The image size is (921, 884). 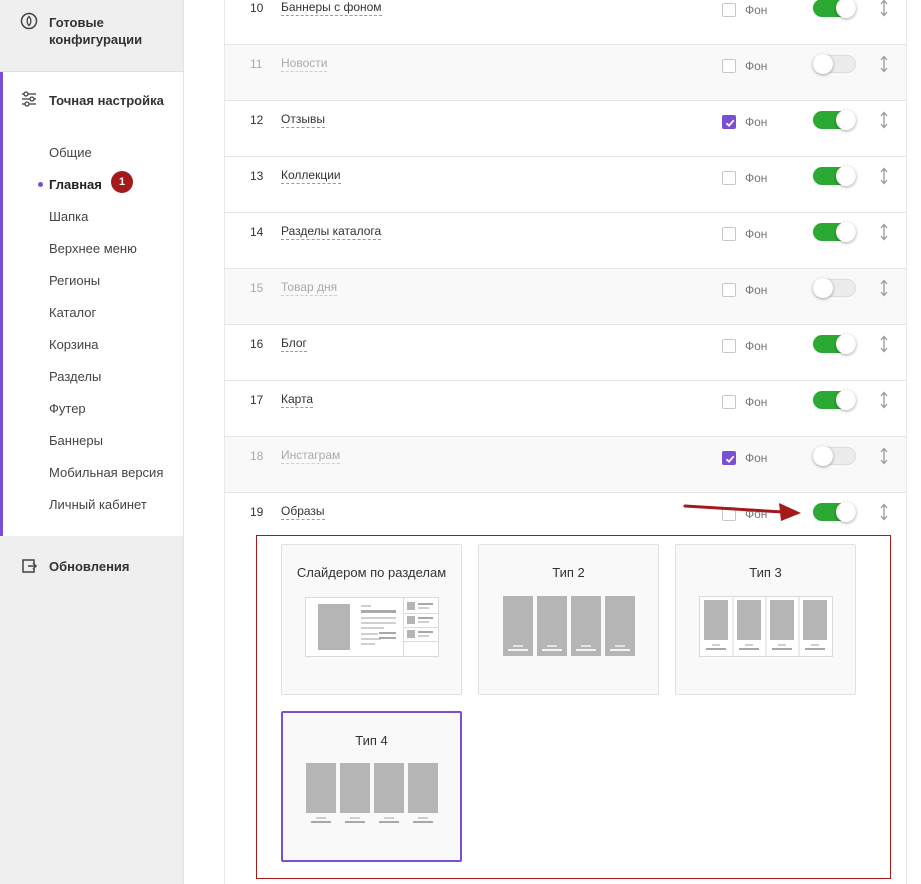 I want to click on sidebar-item-header: Шапка, so click(x=68, y=217).